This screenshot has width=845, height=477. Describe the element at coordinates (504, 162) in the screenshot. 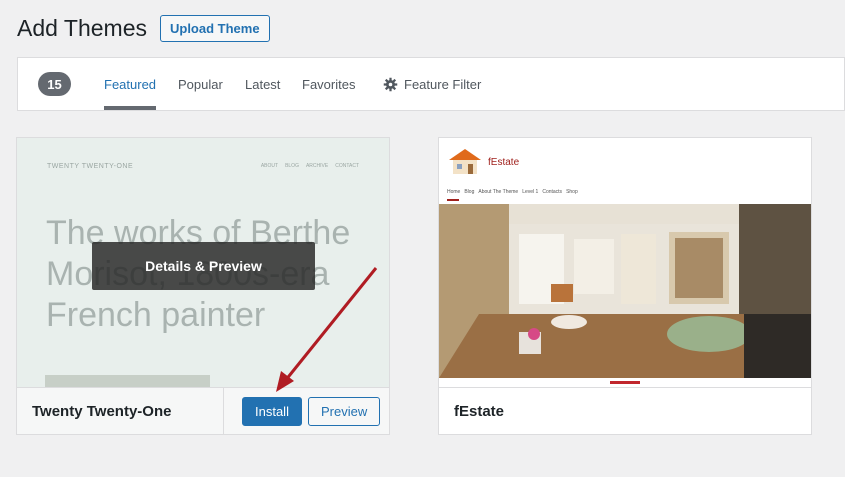

I see `preview-brand: fEstate` at that location.